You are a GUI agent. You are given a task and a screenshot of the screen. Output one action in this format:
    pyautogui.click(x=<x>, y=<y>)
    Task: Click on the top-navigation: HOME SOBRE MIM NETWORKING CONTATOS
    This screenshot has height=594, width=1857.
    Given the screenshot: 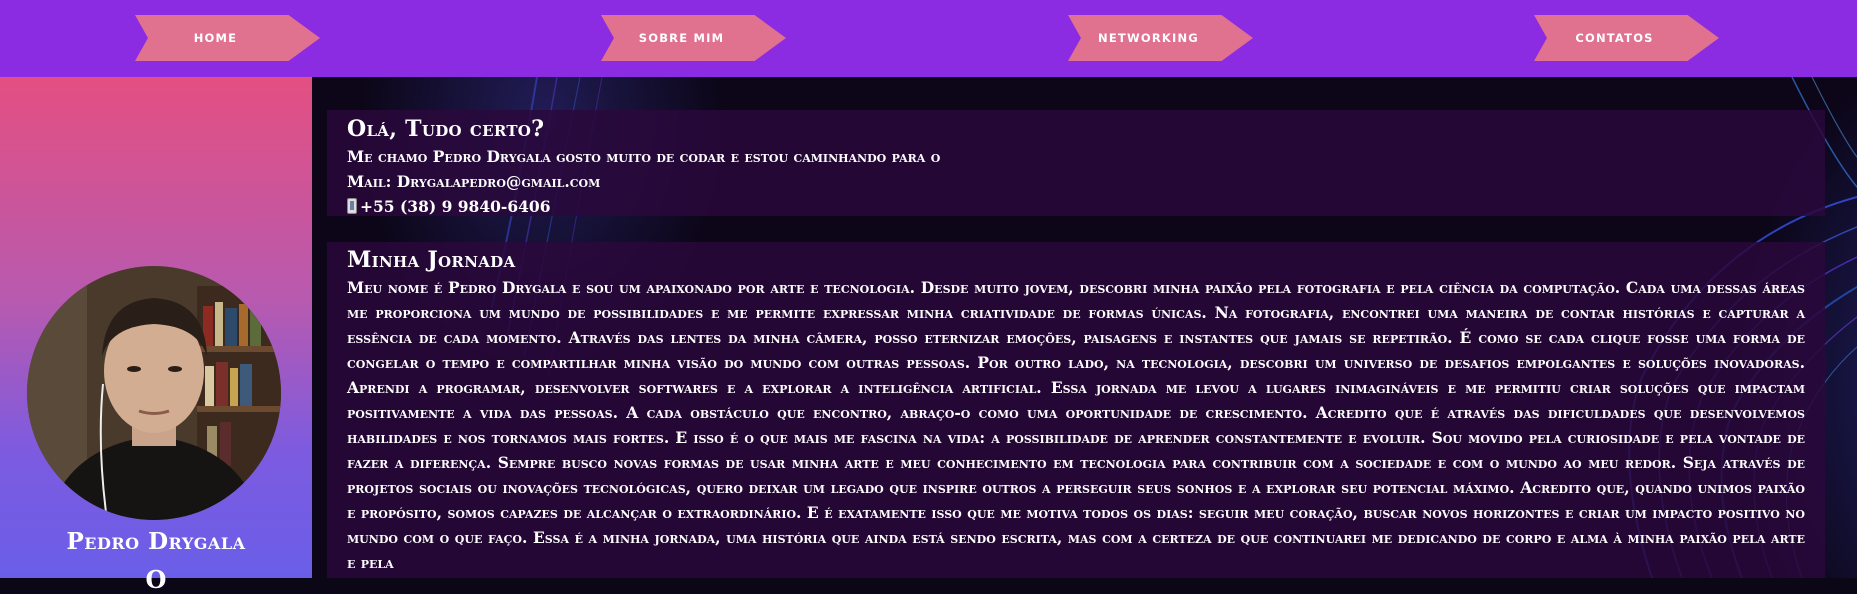 What is the action you would take?
    pyautogui.click(x=928, y=38)
    